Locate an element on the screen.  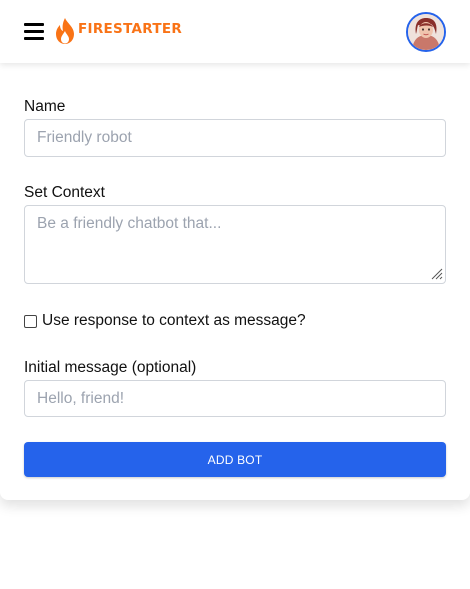
app-header: FIRESTARTER is located at coordinates (235, 31).